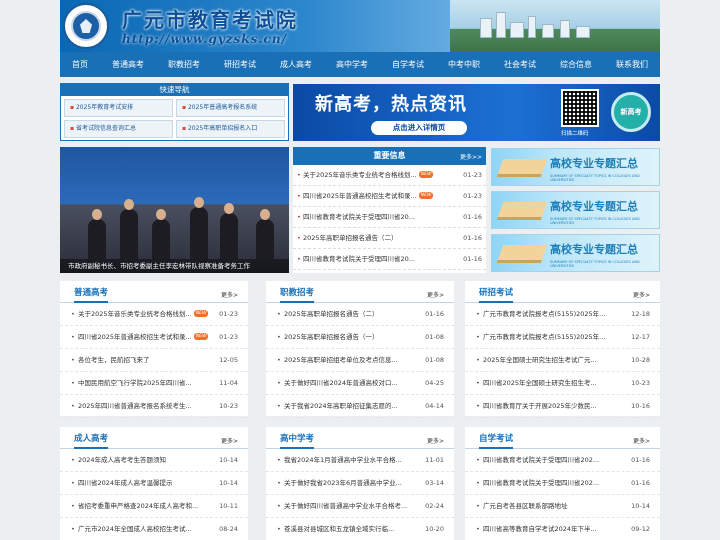  Describe the element at coordinates (562, 406) in the screenshot. I see `list-item: 四川省教育厅关于开展2025年少数民...10-16` at that location.